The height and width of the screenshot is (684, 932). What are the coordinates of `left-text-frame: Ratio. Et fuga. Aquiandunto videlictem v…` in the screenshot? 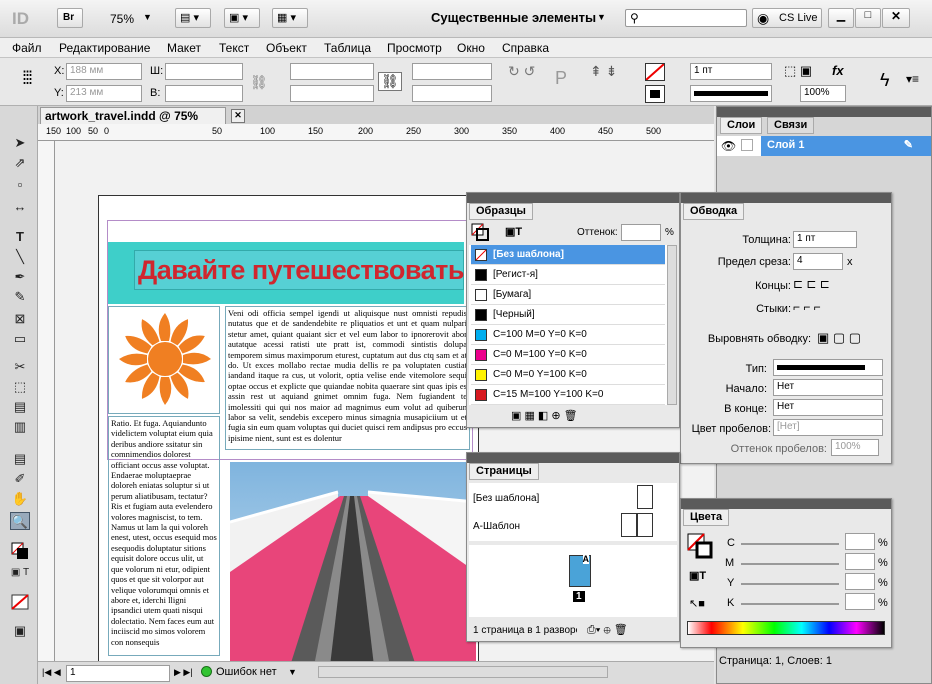 It's located at (164, 536).